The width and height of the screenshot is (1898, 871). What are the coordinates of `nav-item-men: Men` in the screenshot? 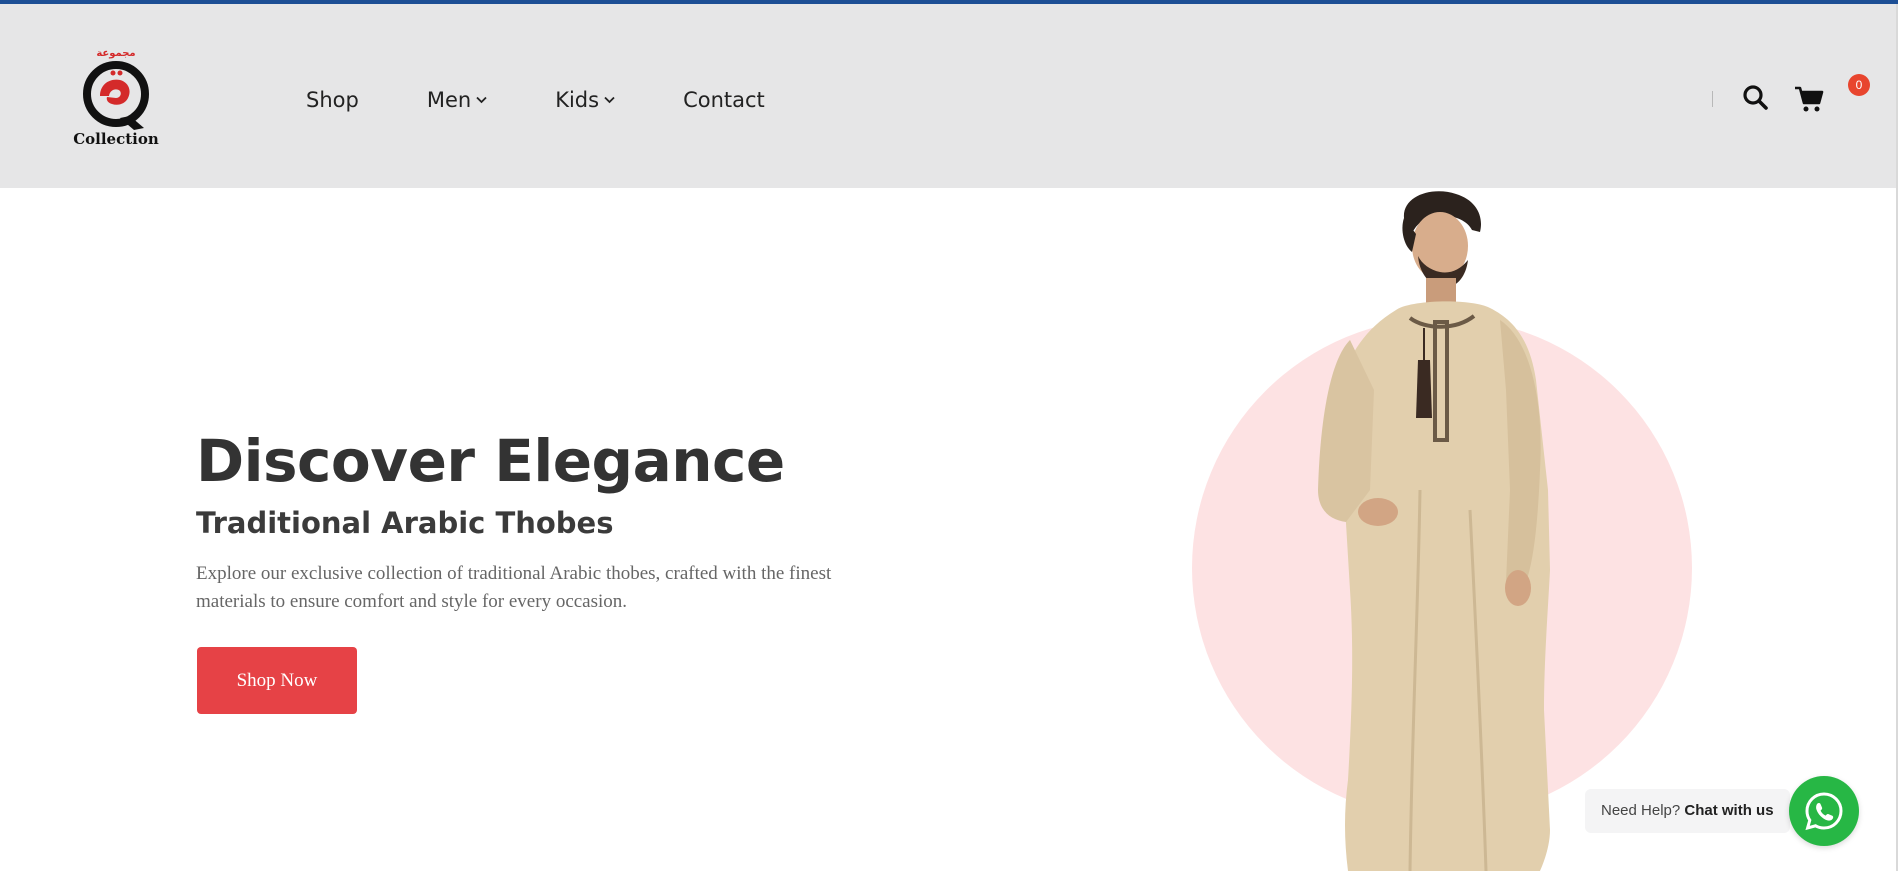 It's located at (457, 100).